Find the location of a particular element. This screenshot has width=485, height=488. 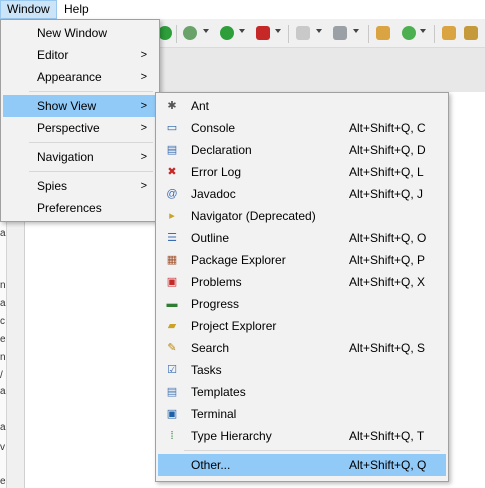

view-item-label: Error Log is located at coordinates (216, 172).